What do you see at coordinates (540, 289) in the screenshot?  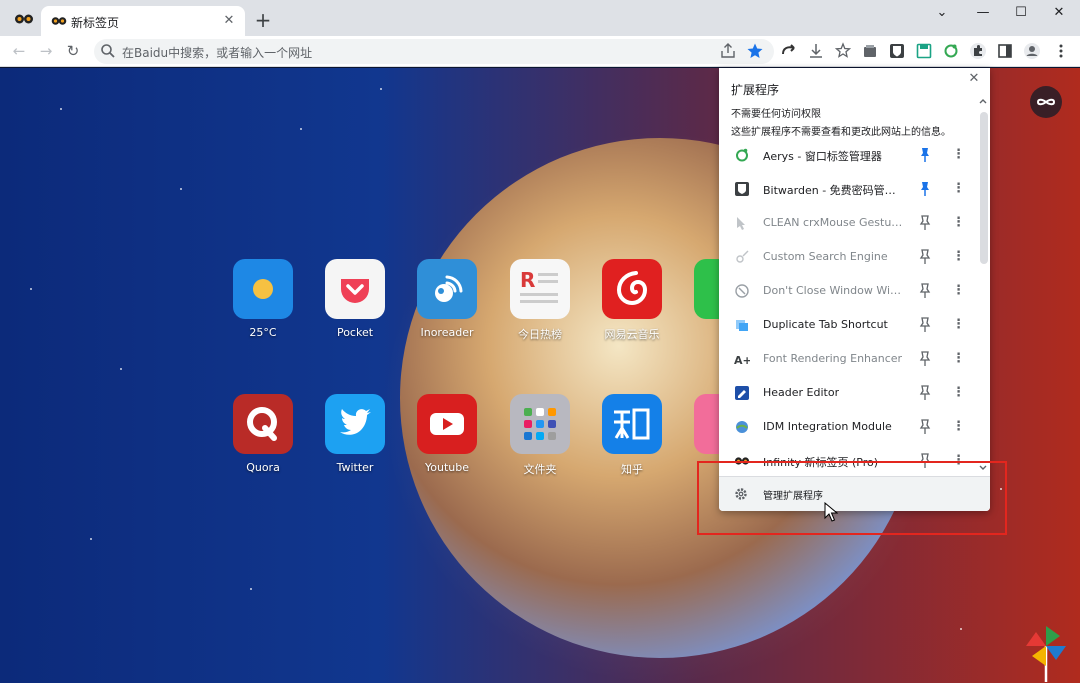 I see `rebang-icon: R` at bounding box center [540, 289].